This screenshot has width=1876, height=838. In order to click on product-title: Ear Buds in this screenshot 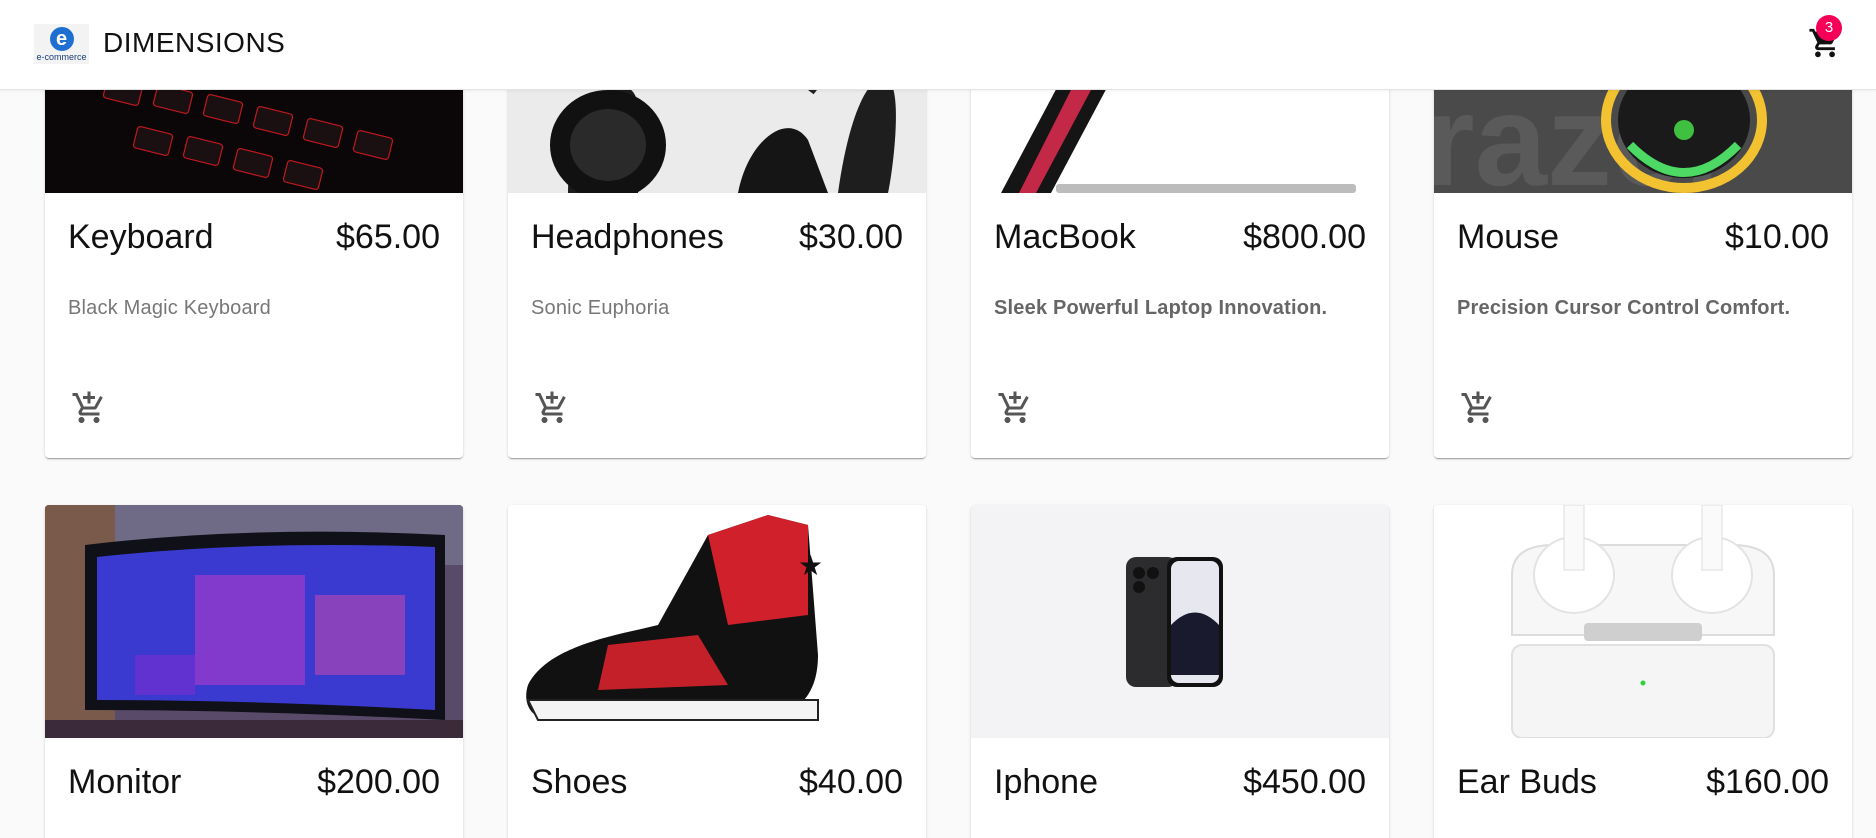, I will do `click(1527, 782)`.